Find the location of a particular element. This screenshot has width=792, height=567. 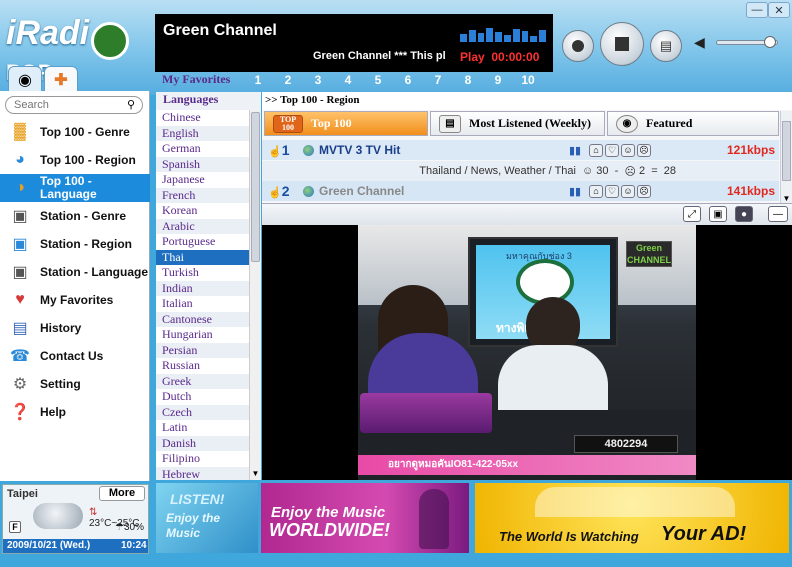

languages-scroll-thumb is located at coordinates (255, 187).